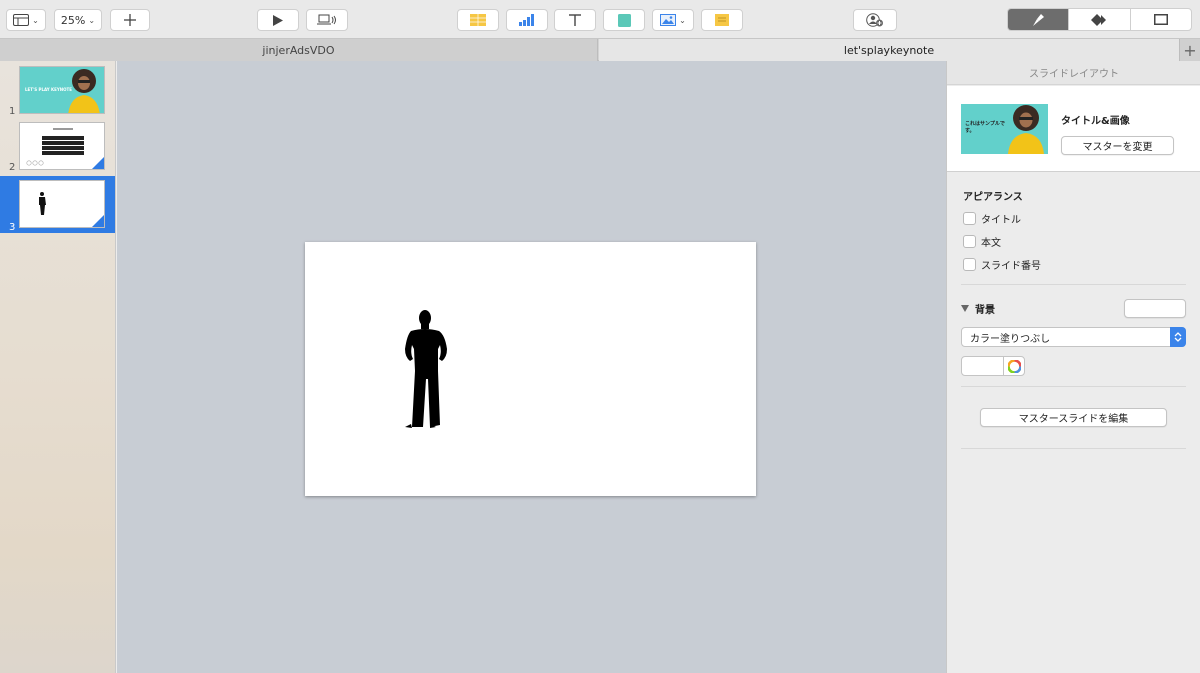 The height and width of the screenshot is (673, 1200). I want to click on appearance-slide-number-option: スライド番号, so click(1002, 264).